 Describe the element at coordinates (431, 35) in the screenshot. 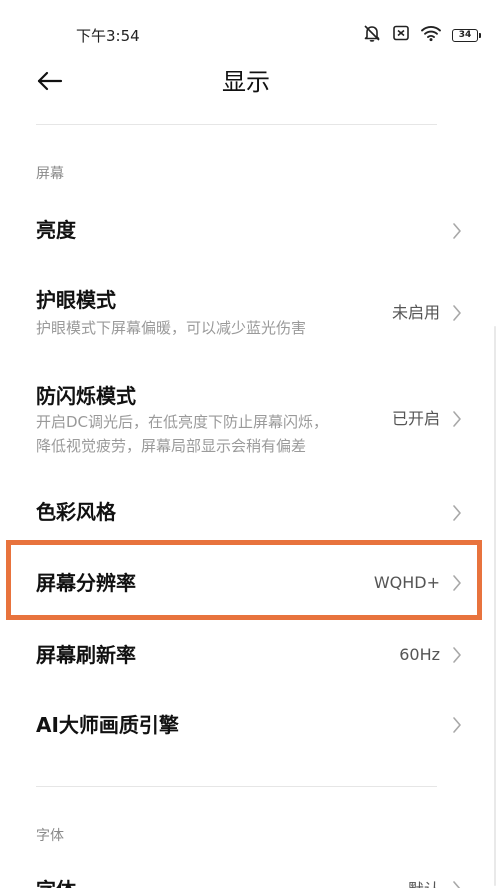

I see `wifi-icon` at that location.